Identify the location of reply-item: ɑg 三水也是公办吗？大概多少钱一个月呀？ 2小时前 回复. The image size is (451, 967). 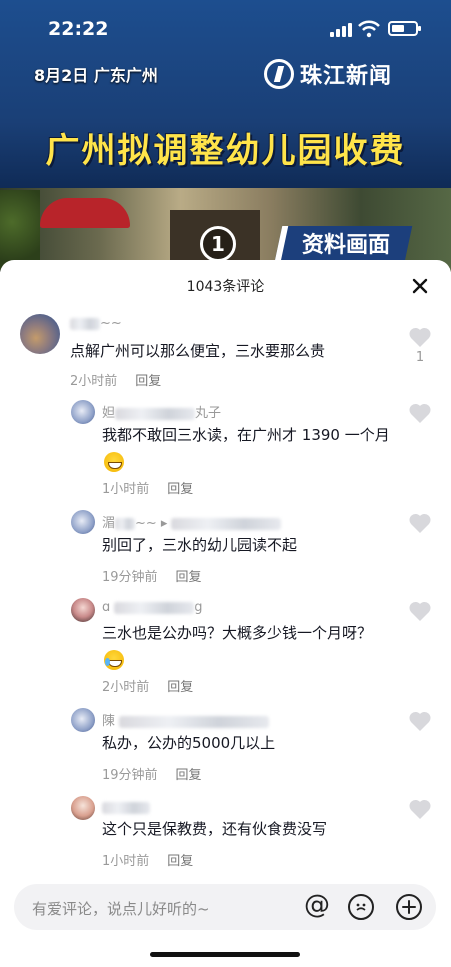
(225, 648).